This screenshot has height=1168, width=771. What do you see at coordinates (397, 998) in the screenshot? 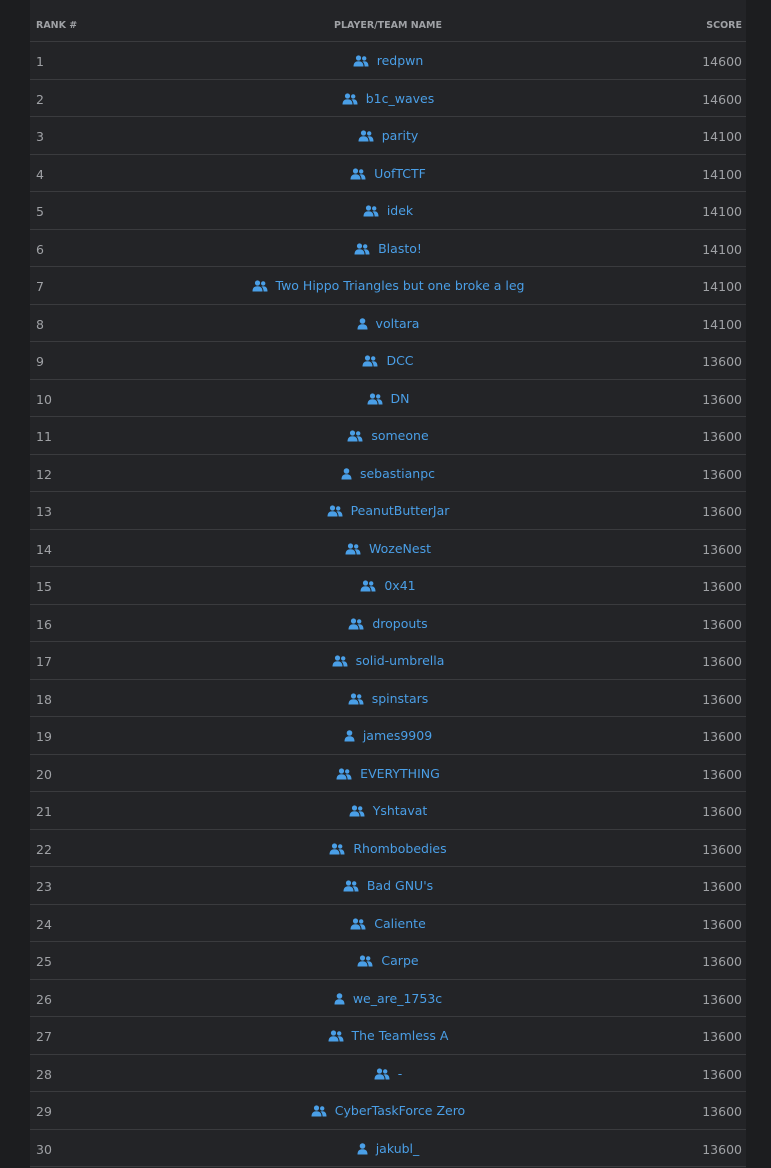
I see `name-text: we_are_1753c` at bounding box center [397, 998].